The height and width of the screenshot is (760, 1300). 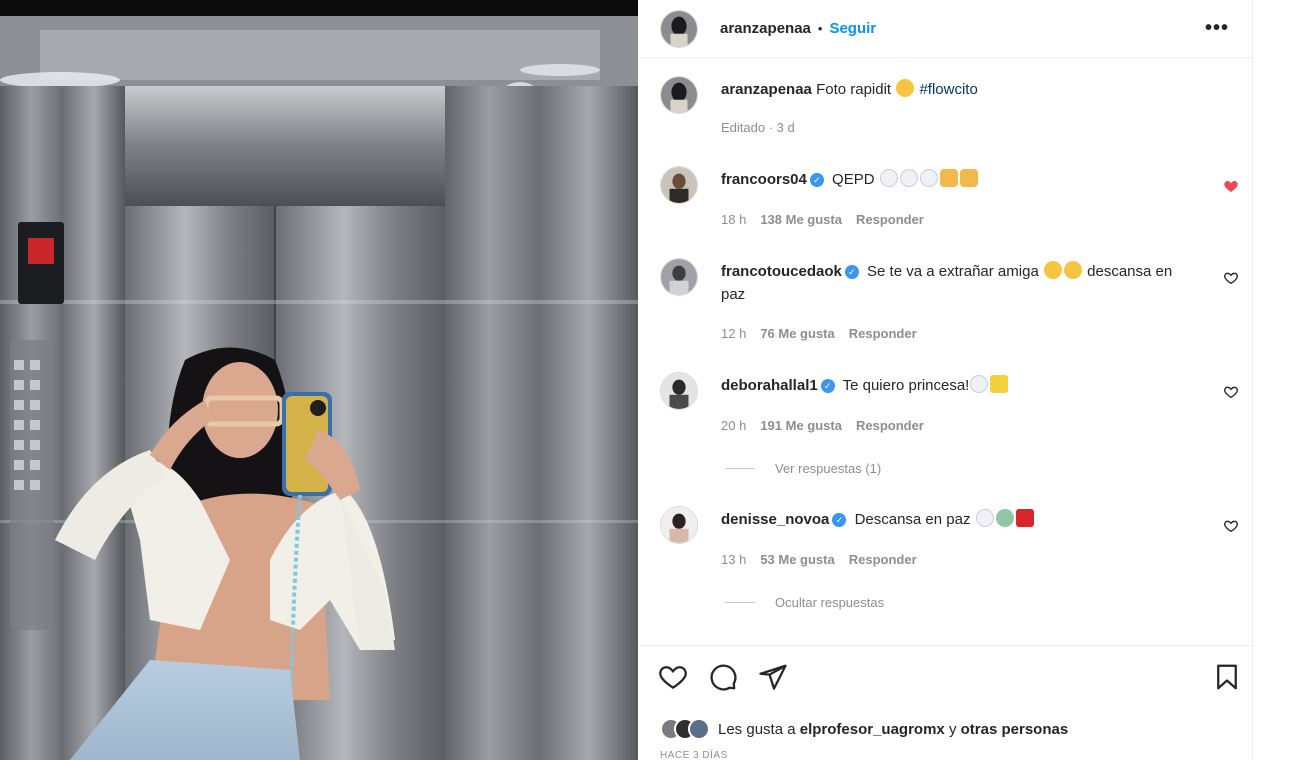 I want to click on follow-button: Seguir, so click(x=852, y=28).